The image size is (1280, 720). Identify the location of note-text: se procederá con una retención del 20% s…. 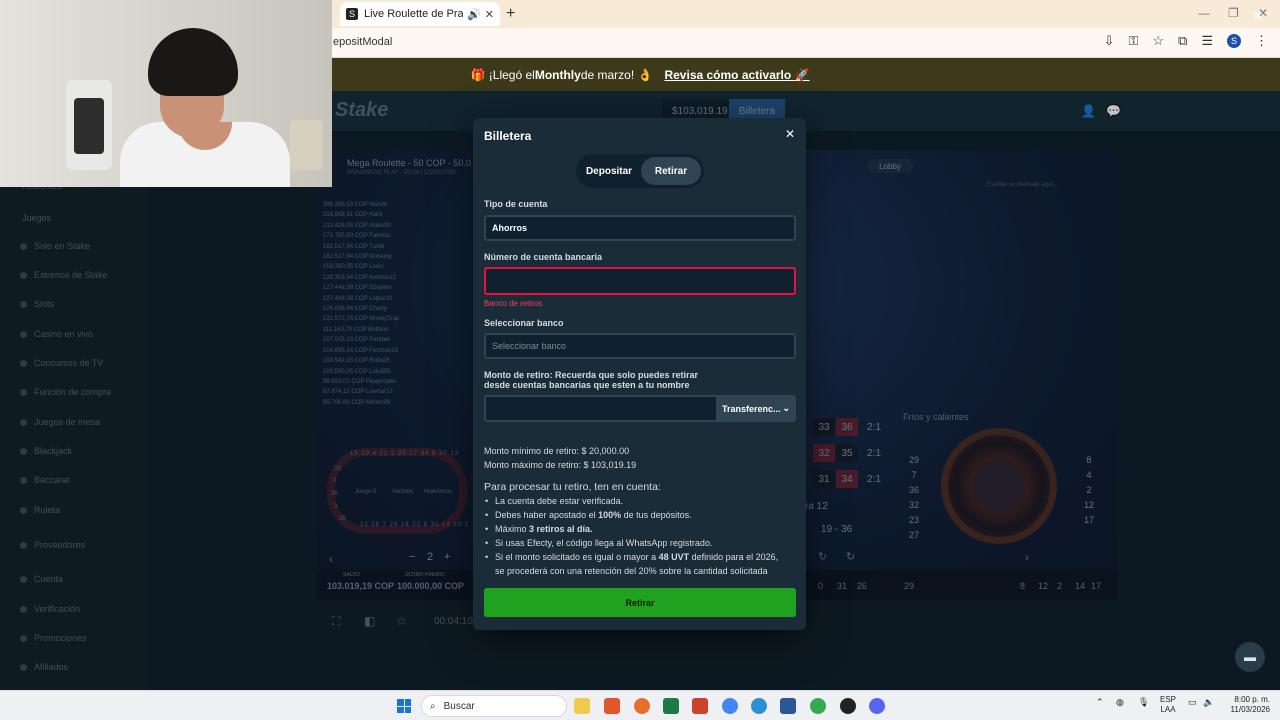
(631, 571).